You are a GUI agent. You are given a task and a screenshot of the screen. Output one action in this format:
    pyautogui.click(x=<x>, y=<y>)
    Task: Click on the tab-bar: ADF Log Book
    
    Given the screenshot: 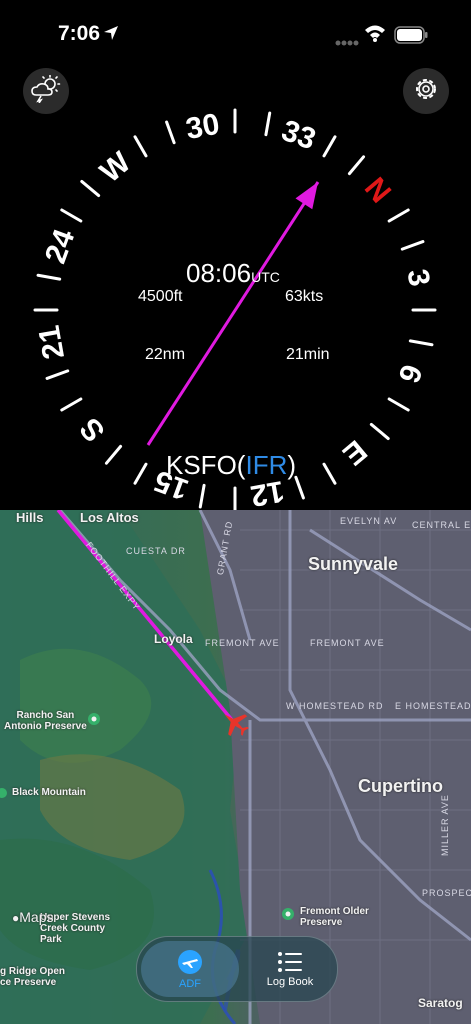 What is the action you would take?
    pyautogui.click(x=237, y=969)
    